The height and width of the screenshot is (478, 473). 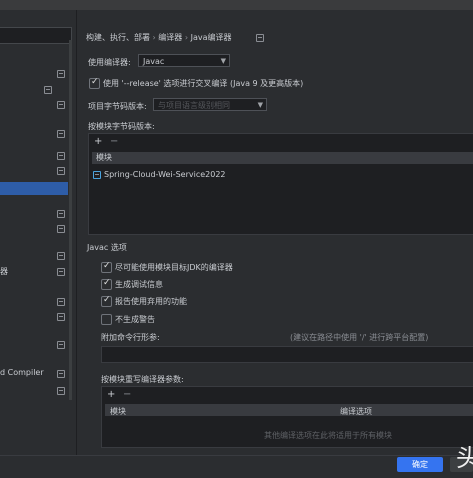 I want to click on sidebar-scrollbar, so click(x=70, y=220).